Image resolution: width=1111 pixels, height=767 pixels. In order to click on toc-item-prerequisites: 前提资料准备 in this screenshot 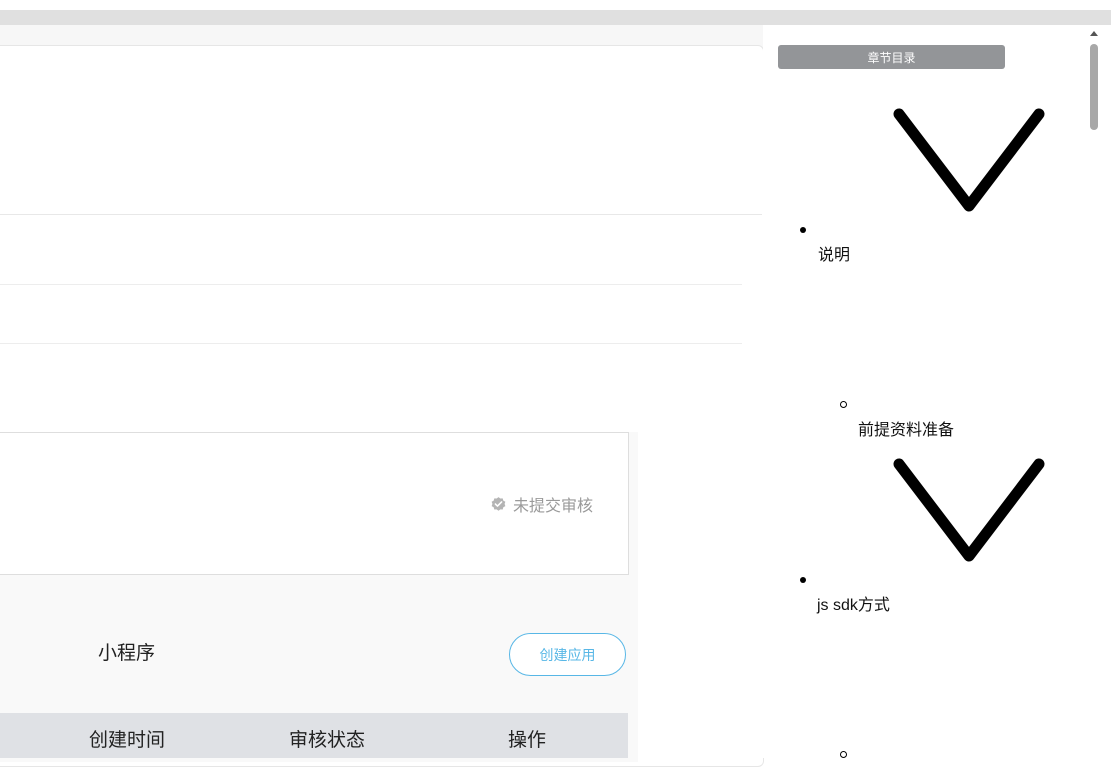, I will do `click(906, 428)`.